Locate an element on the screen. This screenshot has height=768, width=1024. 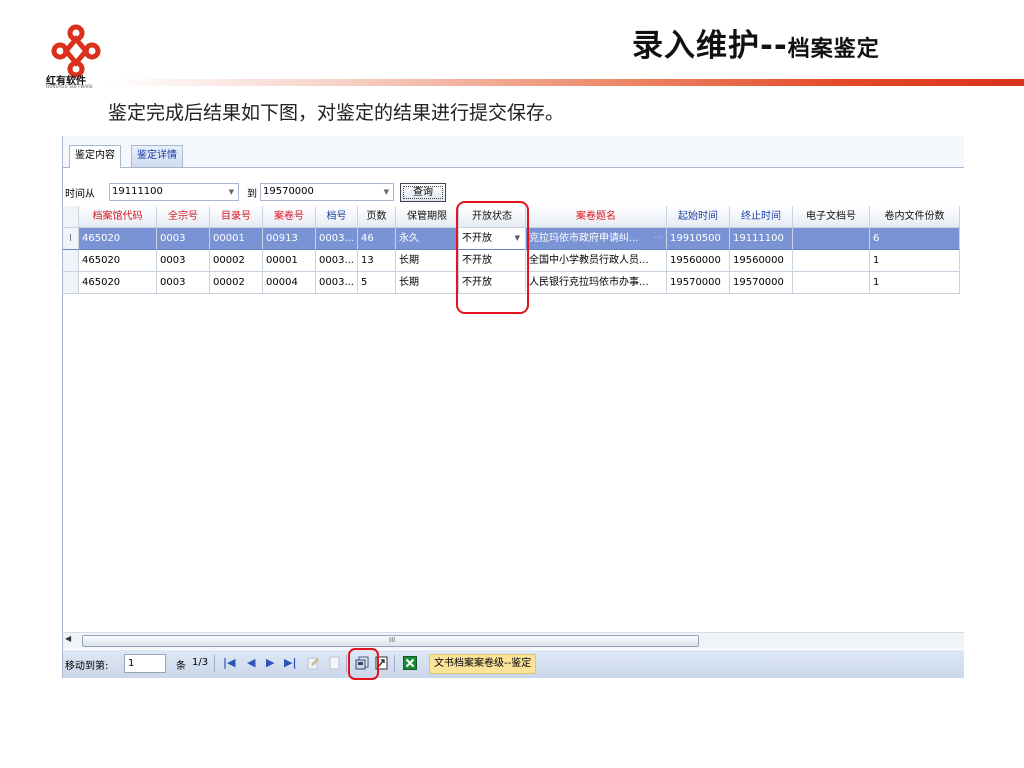
col-archive-id: 档号 is located at coordinates (337, 217).